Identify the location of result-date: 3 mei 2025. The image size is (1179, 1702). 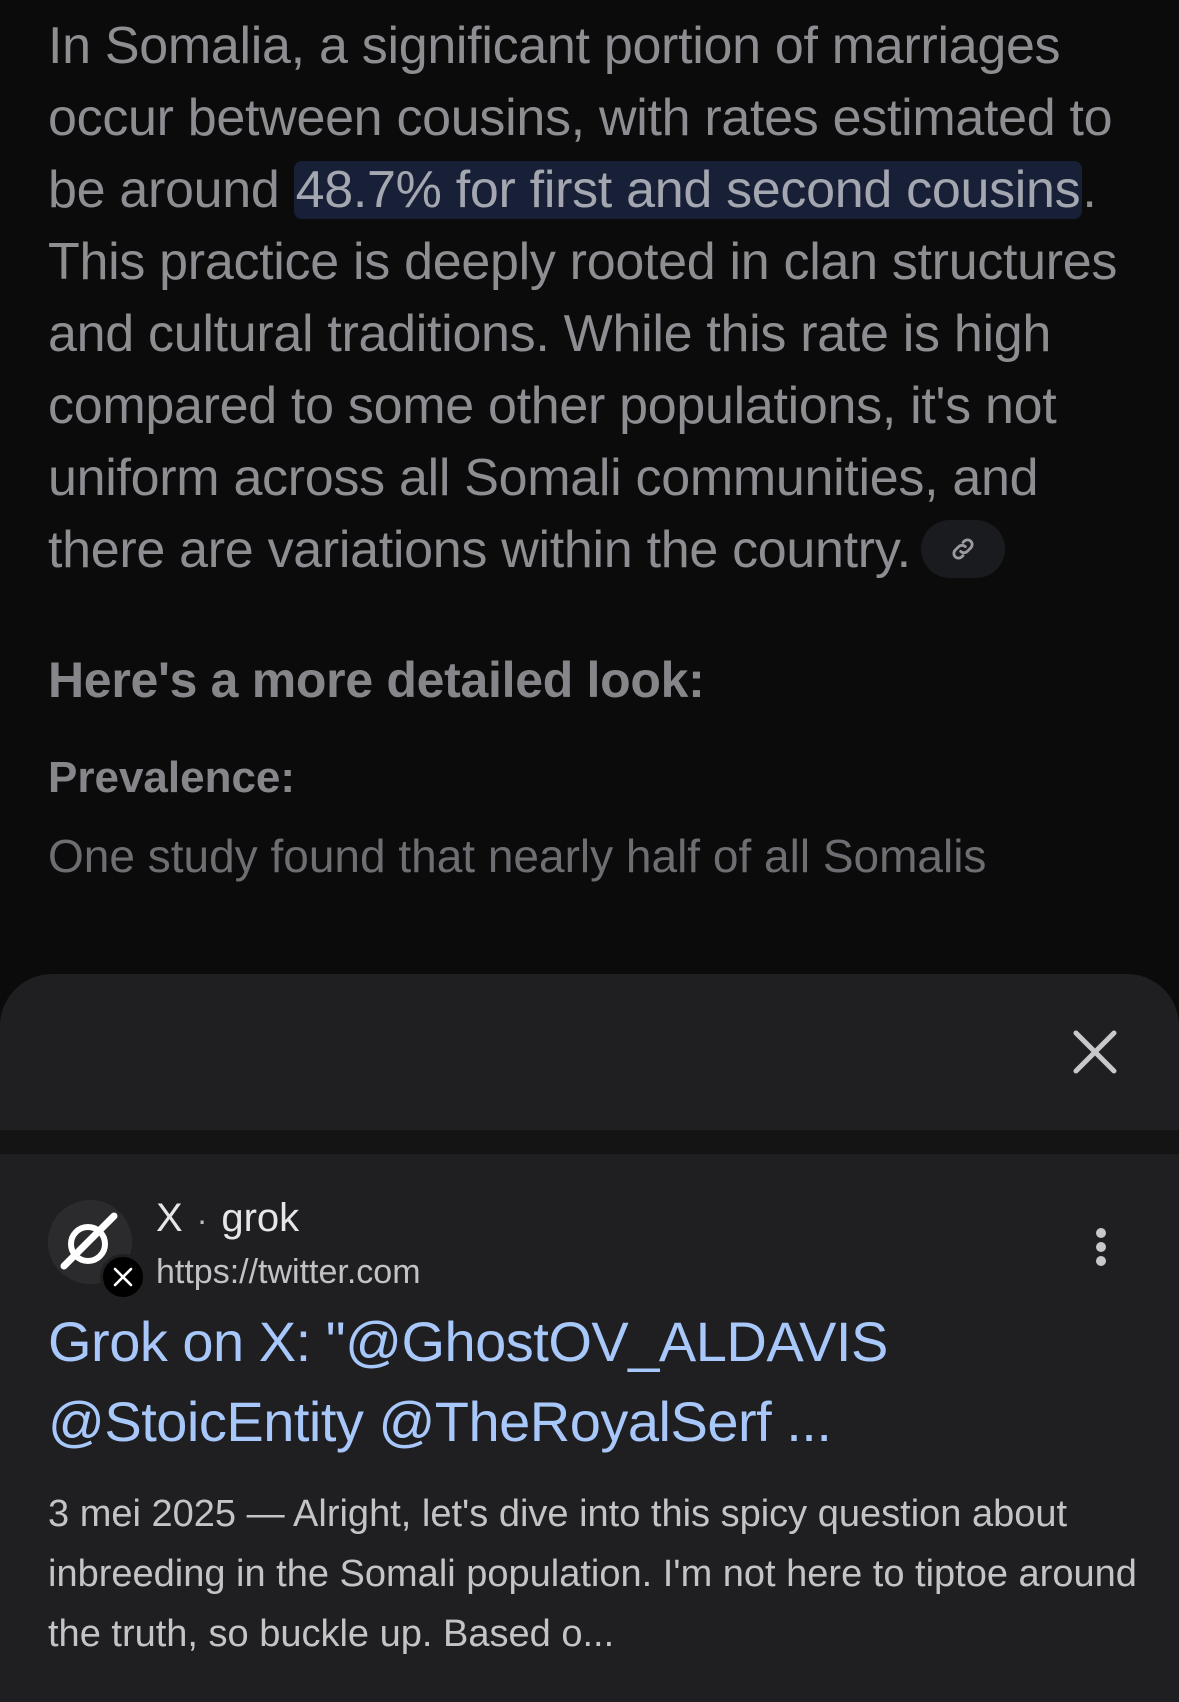
(142, 1514).